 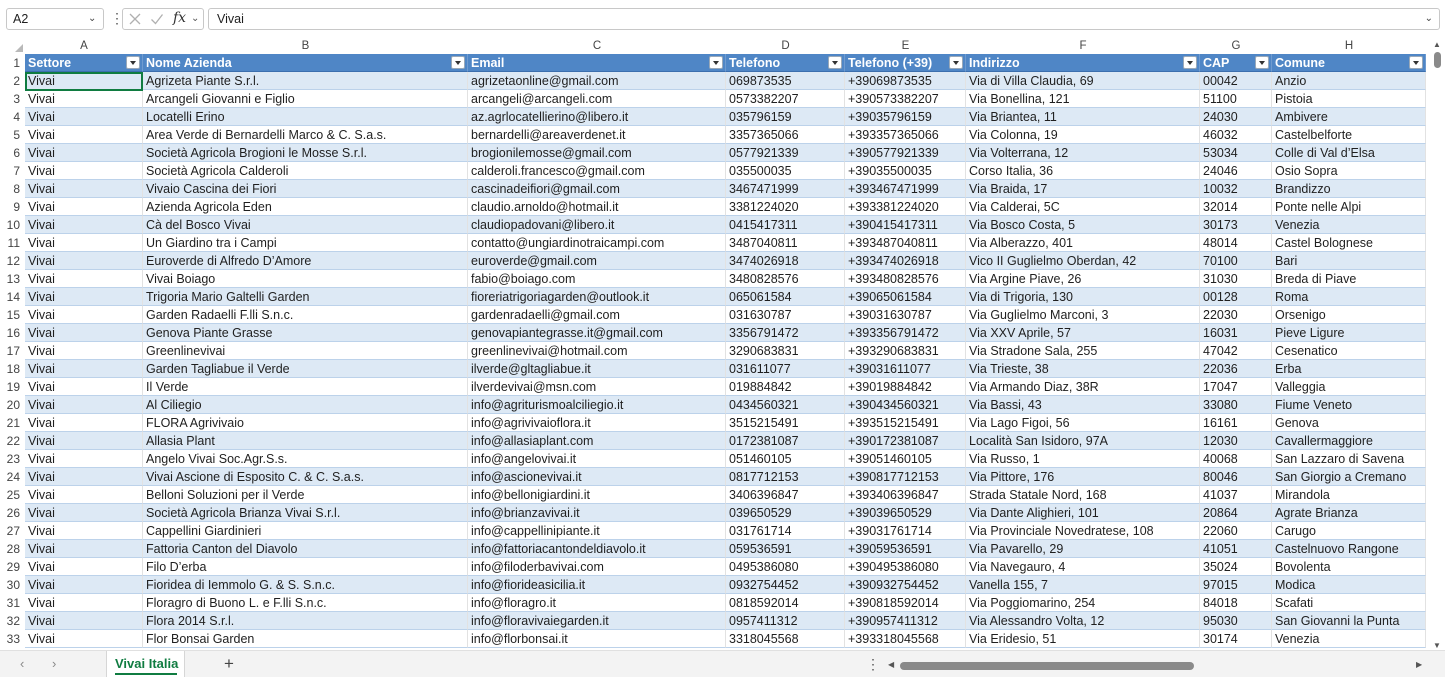 I want to click on row-number: 24, so click(x=12, y=477).